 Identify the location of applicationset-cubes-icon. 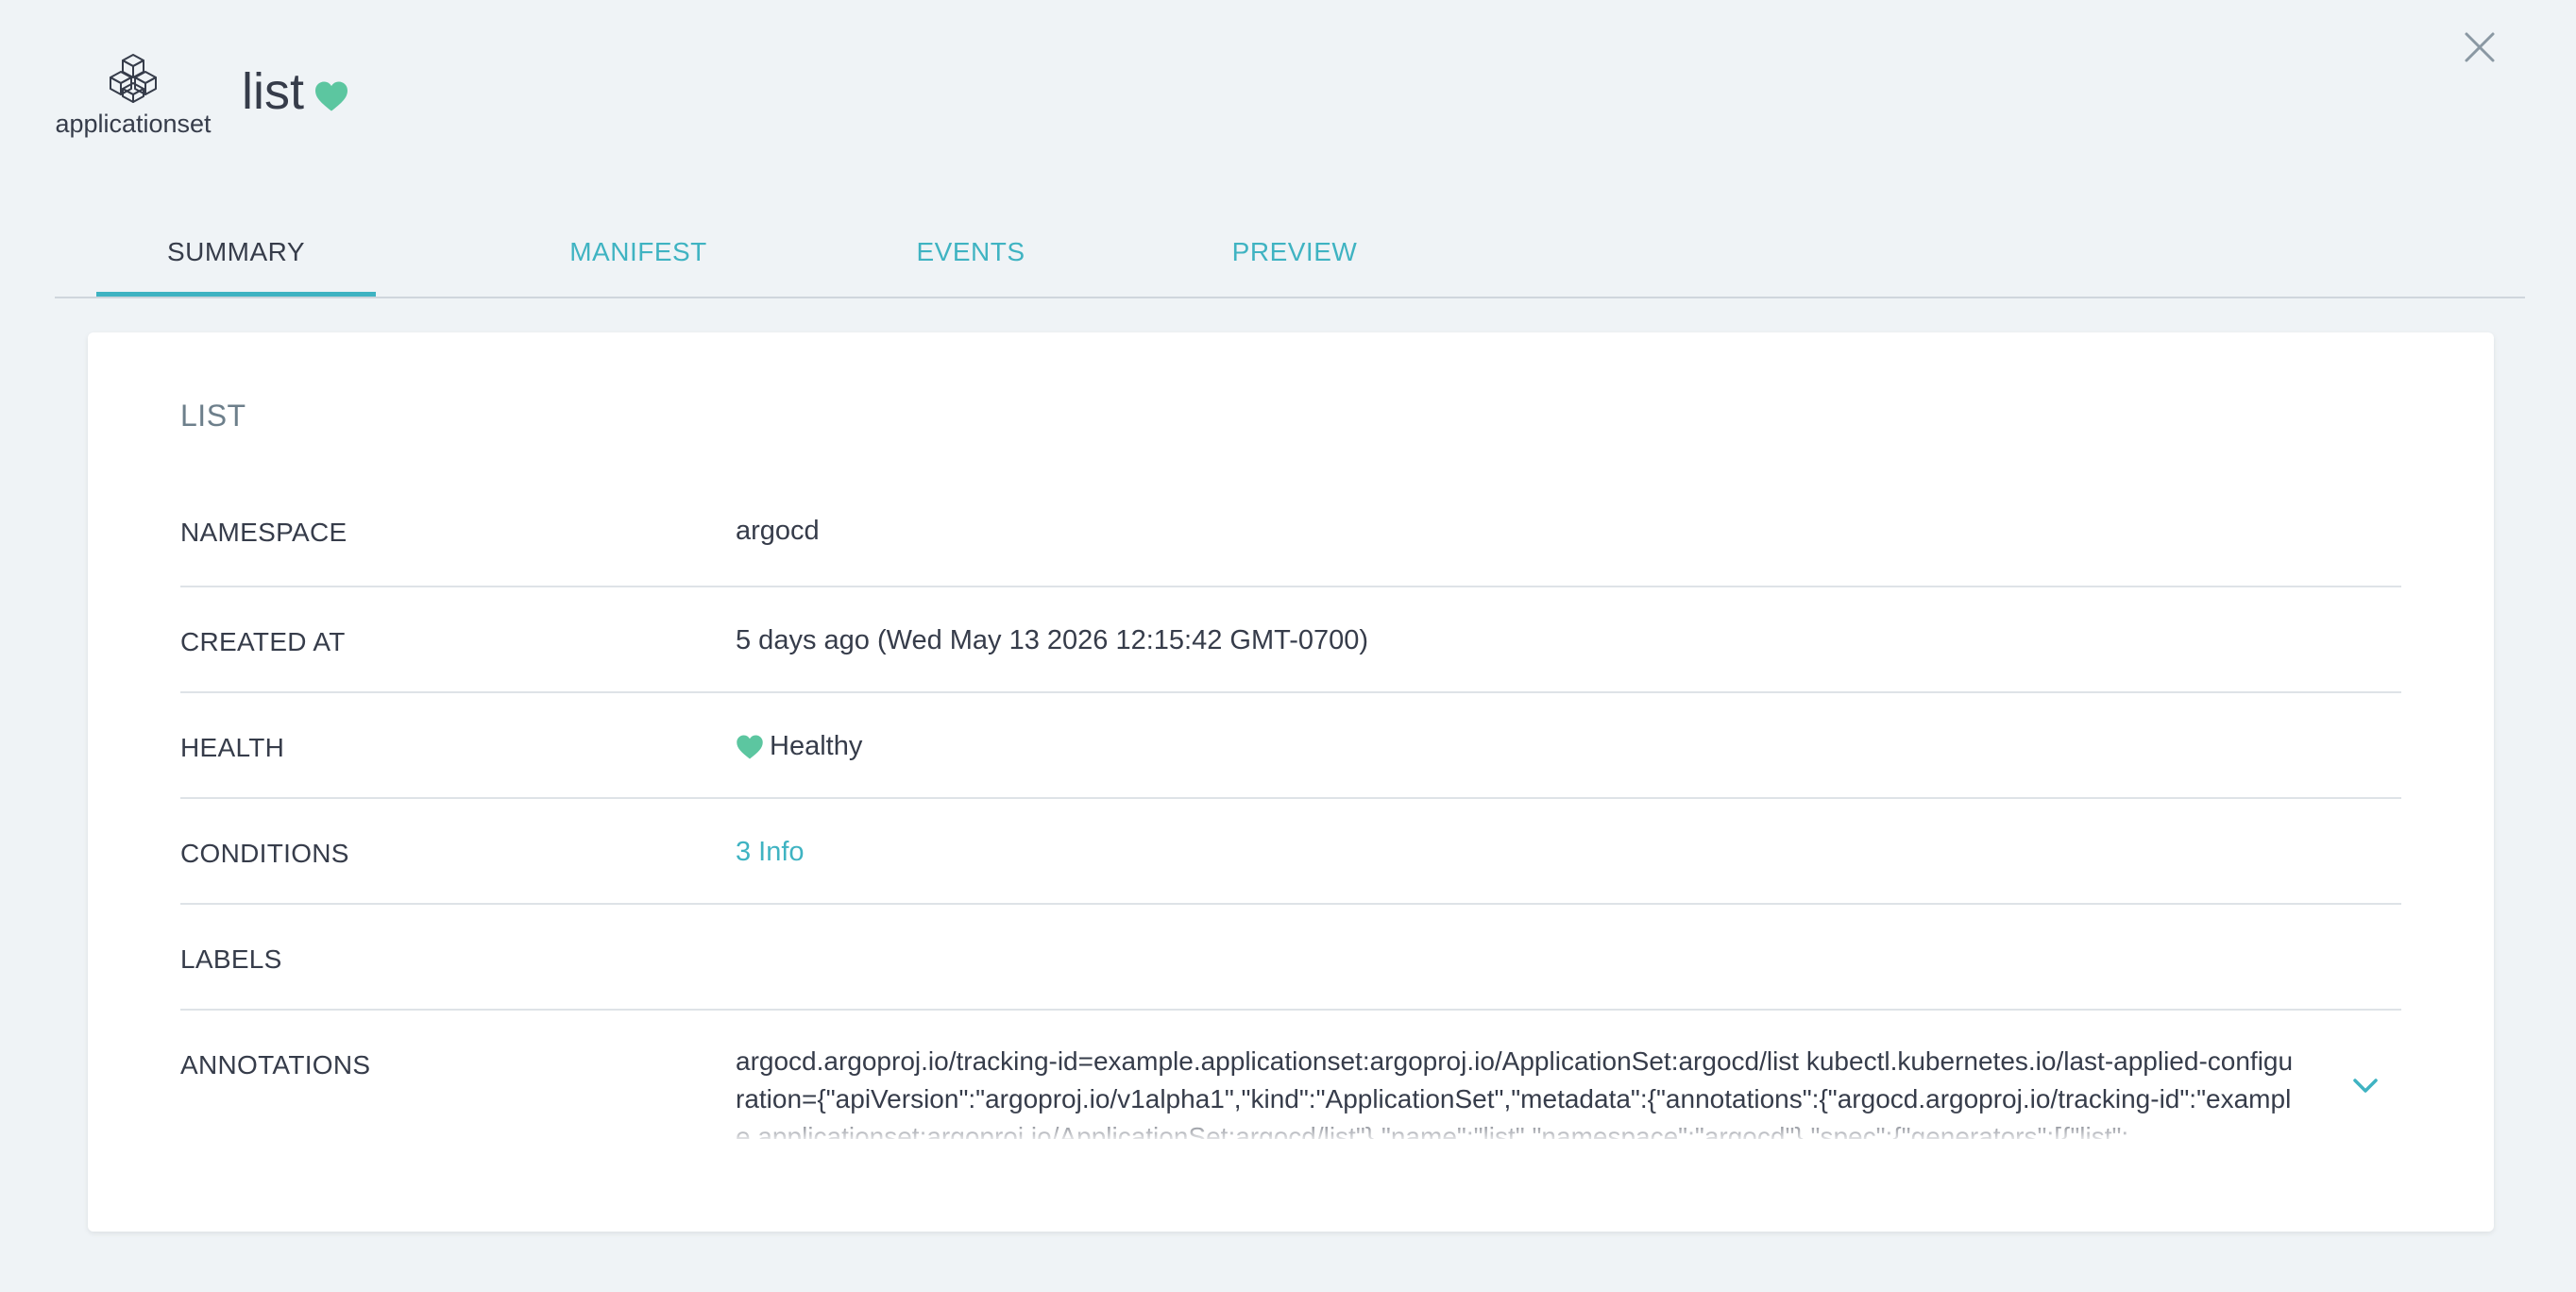
(133, 78).